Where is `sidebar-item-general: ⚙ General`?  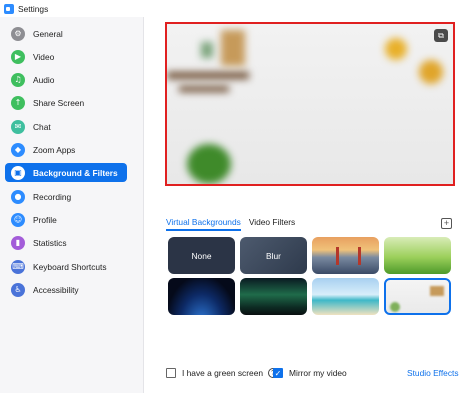 sidebar-item-general: ⚙ General is located at coordinates (66, 33).